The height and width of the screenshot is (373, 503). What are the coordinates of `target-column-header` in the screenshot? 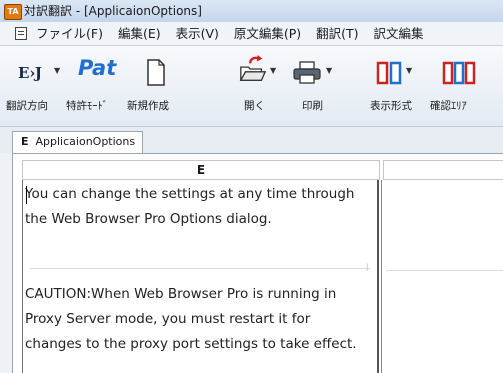 It's located at (443, 170).